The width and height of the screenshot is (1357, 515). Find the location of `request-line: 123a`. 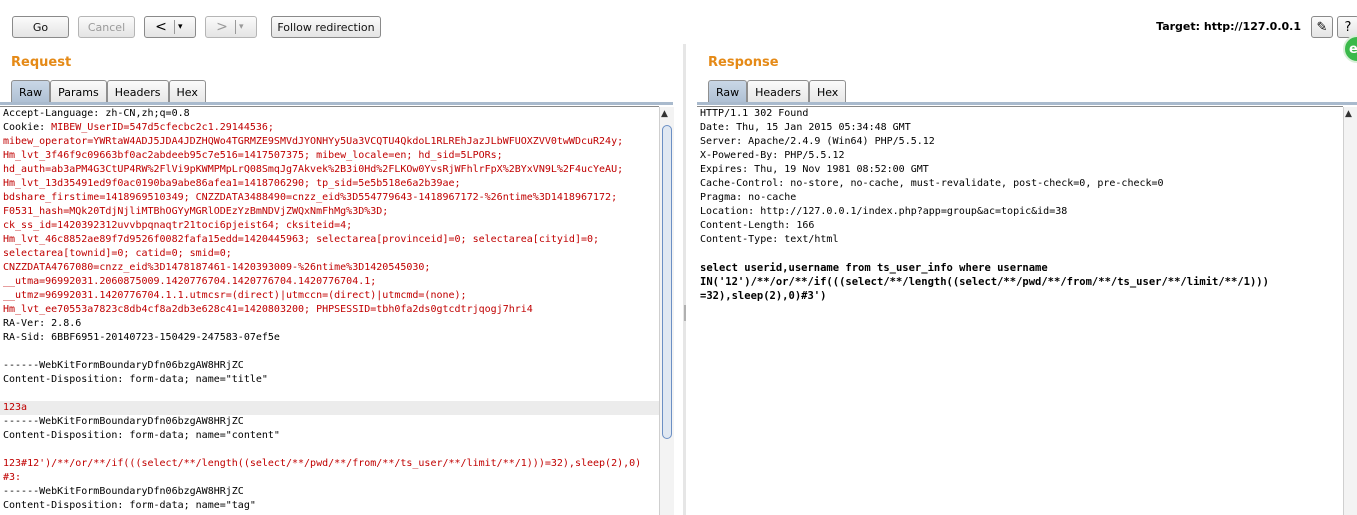

request-line: 123a is located at coordinates (329, 408).